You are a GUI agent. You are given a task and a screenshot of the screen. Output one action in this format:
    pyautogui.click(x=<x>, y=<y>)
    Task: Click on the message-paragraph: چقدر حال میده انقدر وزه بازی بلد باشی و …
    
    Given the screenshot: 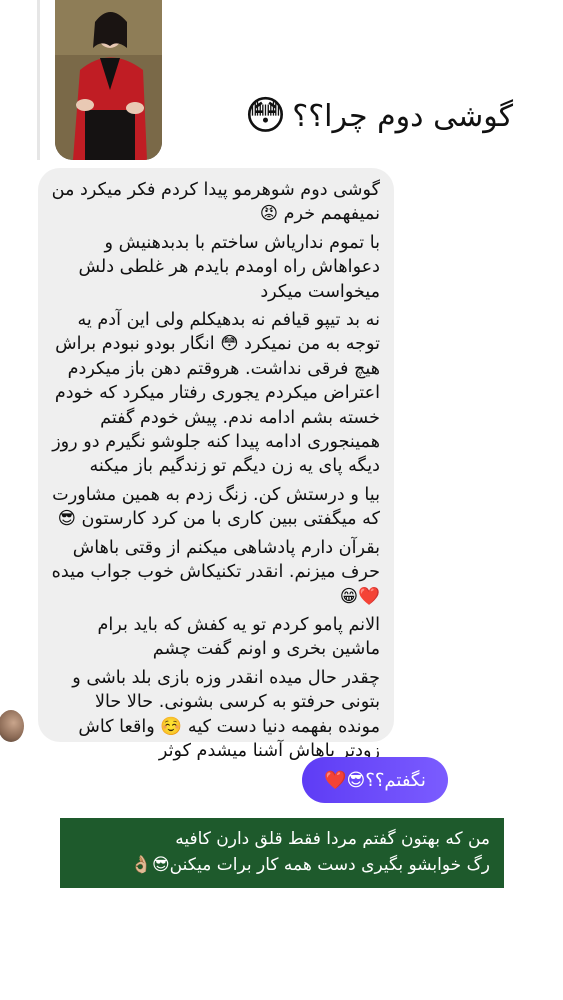 What is the action you would take?
    pyautogui.click(x=226, y=714)
    